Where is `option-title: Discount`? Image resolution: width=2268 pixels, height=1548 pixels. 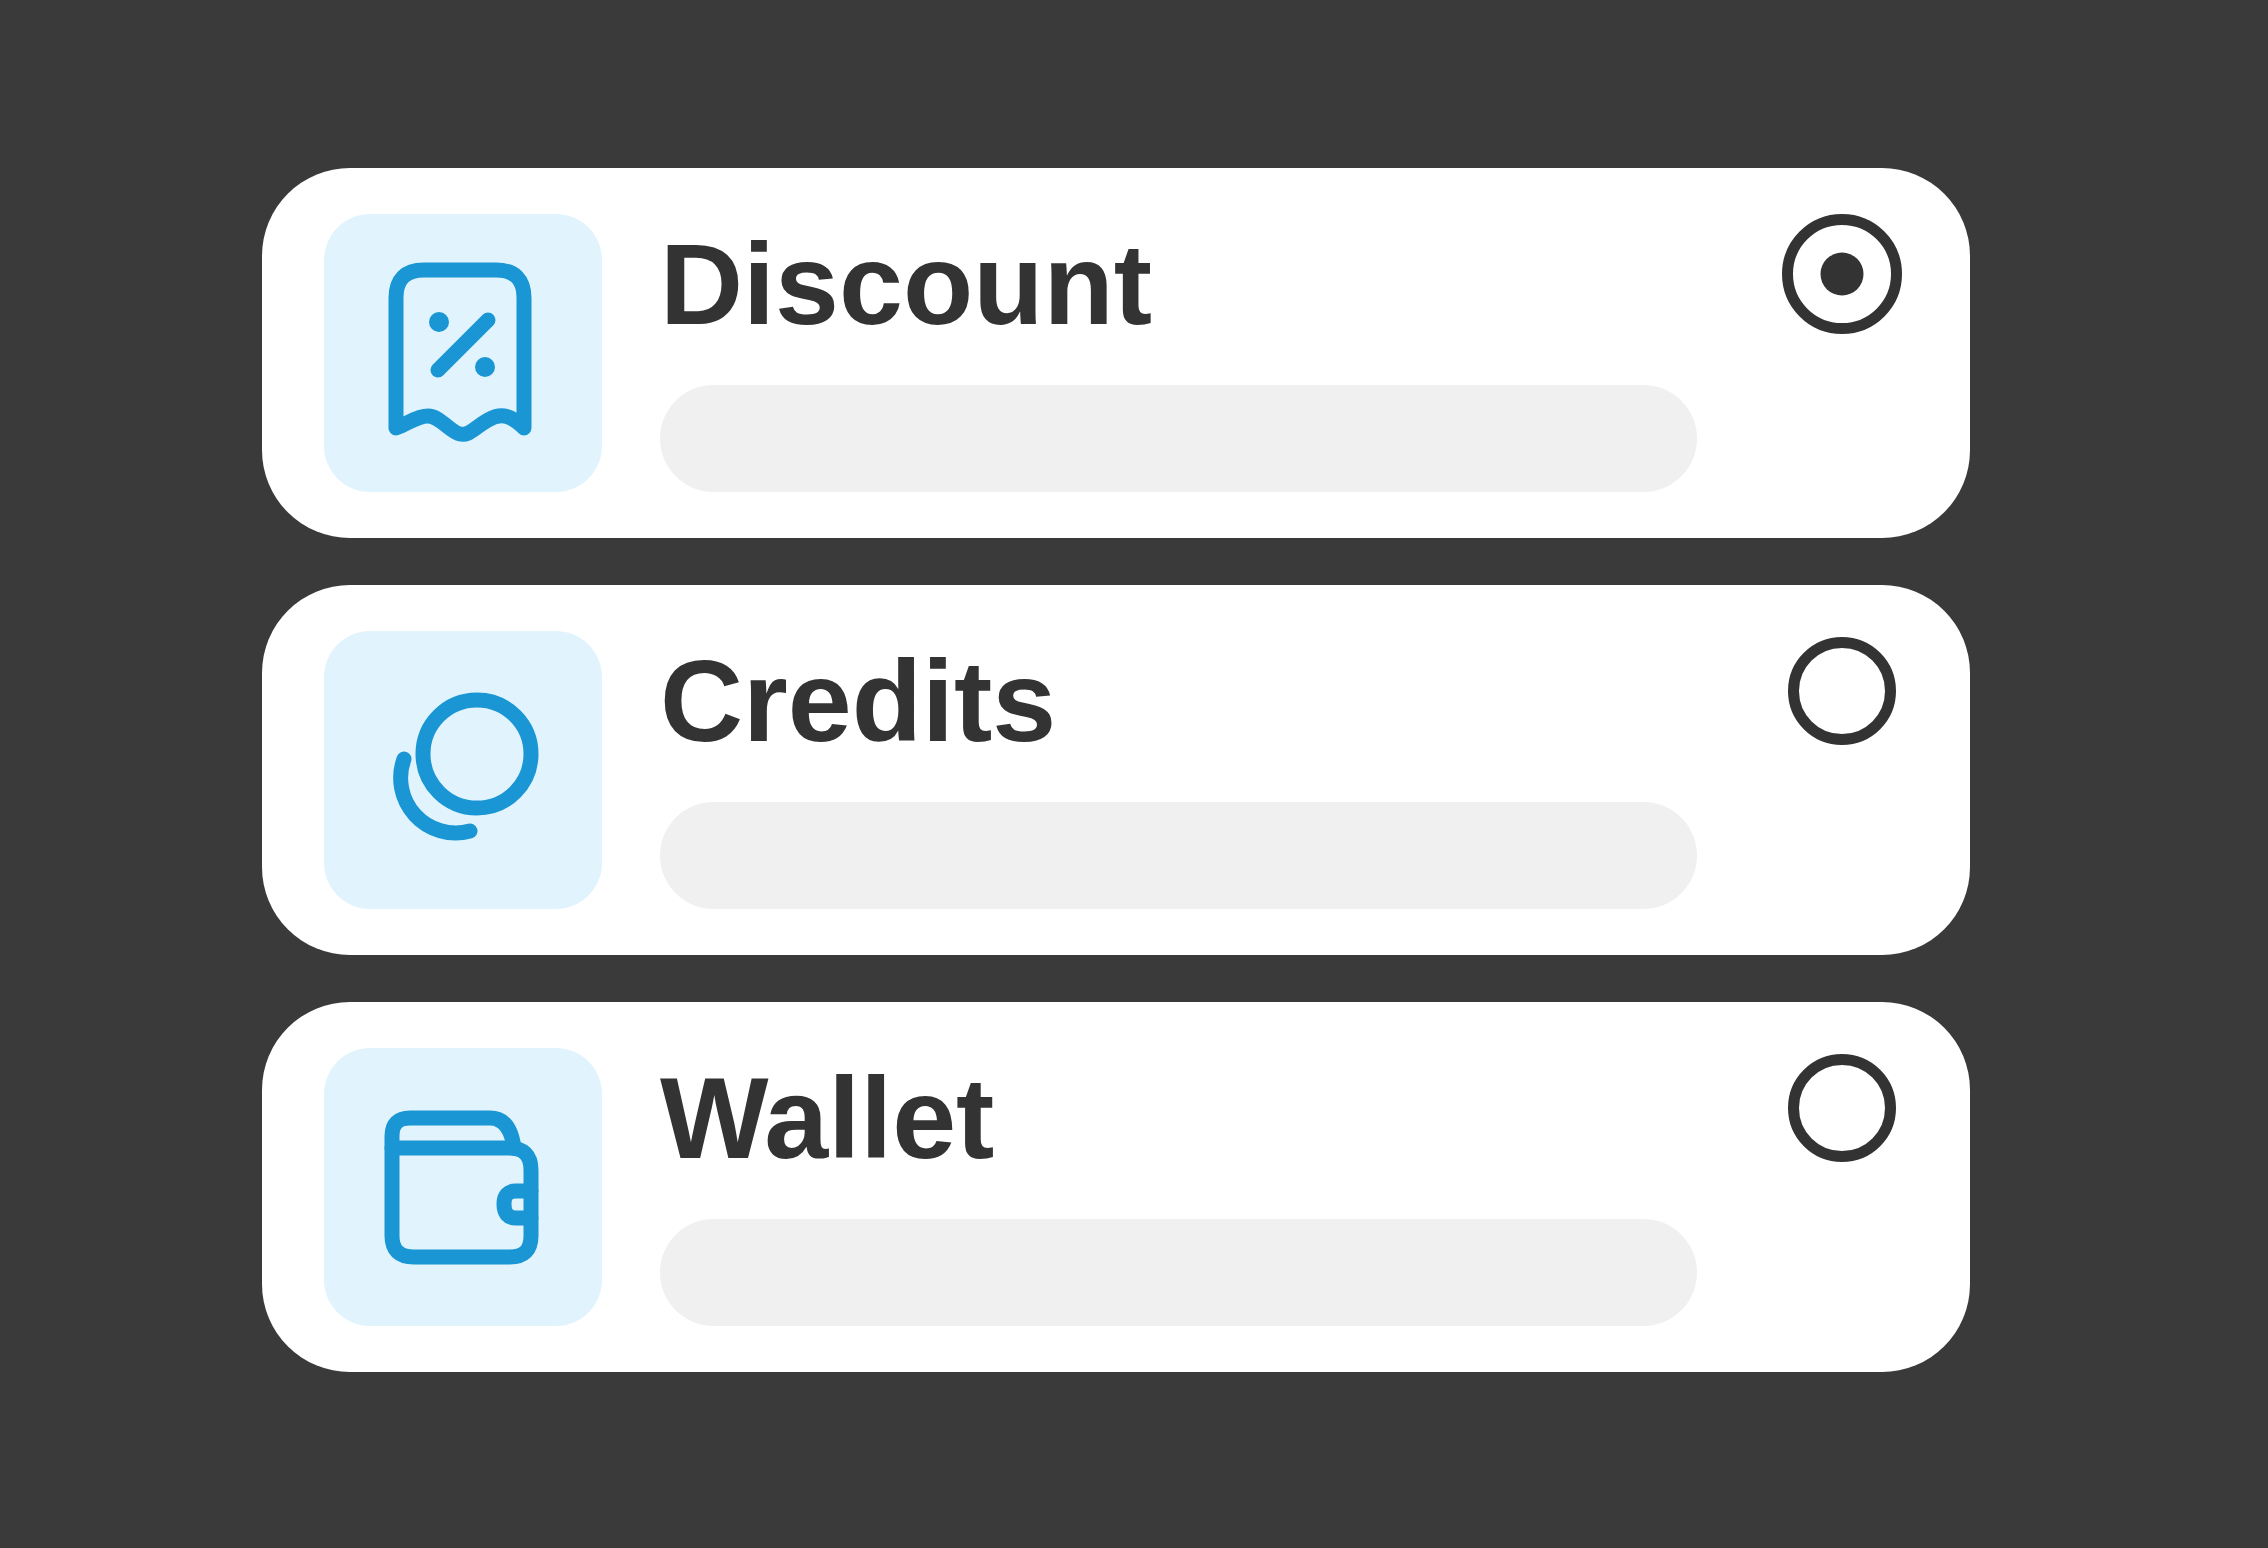 option-title: Discount is located at coordinates (906, 284).